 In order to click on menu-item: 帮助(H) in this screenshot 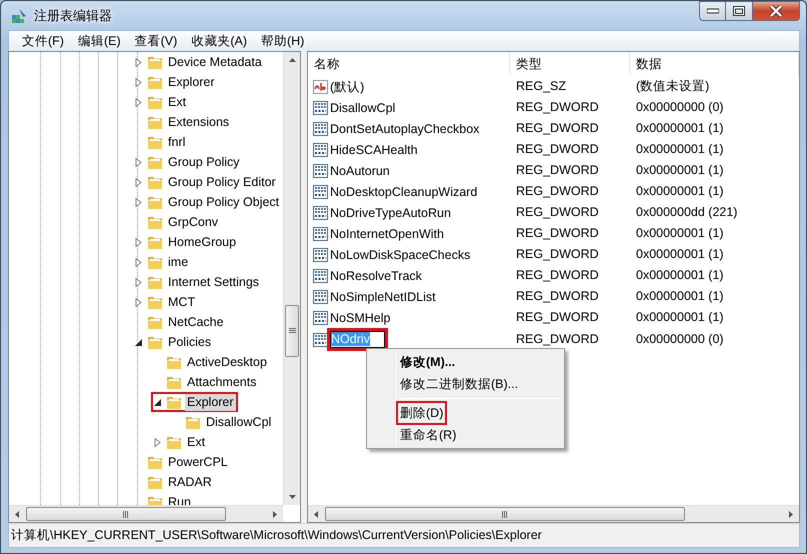, I will do `click(283, 41)`.